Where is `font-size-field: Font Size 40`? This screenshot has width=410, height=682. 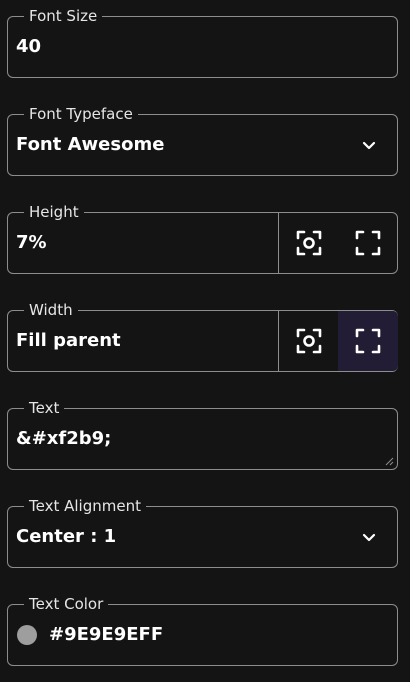
font-size-field: Font Size 40 is located at coordinates (202, 42).